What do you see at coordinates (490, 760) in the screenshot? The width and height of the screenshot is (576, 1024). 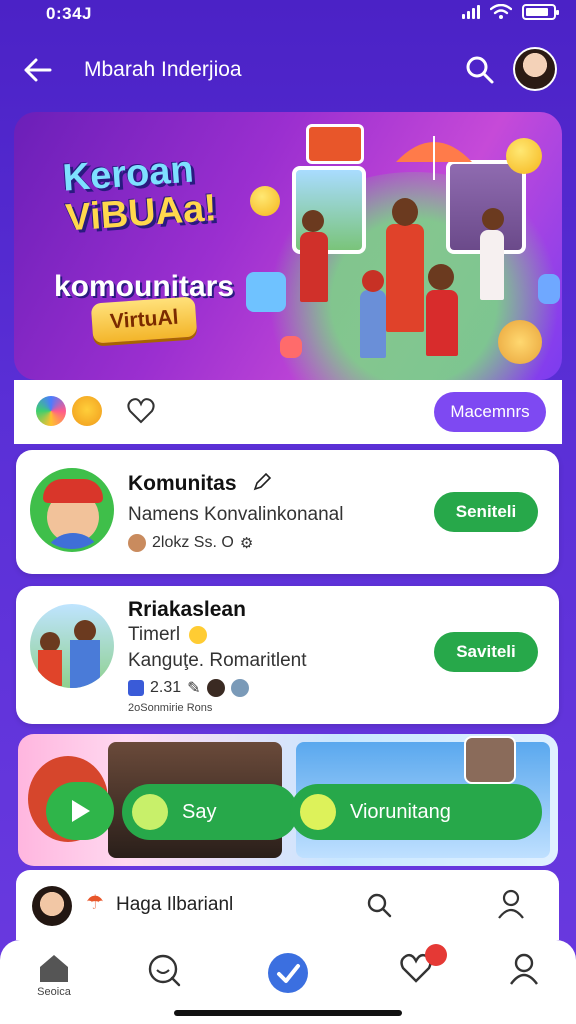 I see `media-thumbnail` at bounding box center [490, 760].